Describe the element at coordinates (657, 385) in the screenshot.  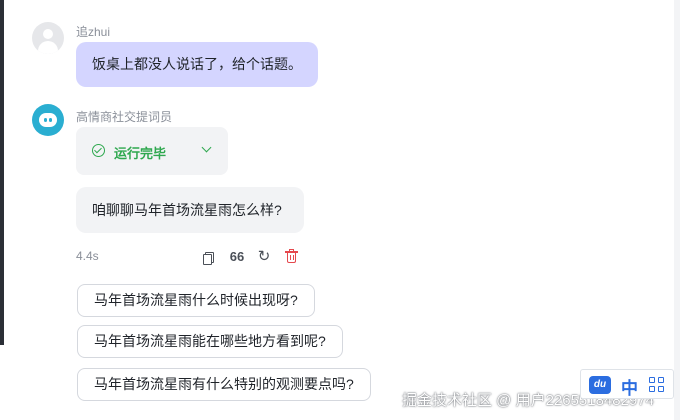
I see `grid-menu-icon` at that location.